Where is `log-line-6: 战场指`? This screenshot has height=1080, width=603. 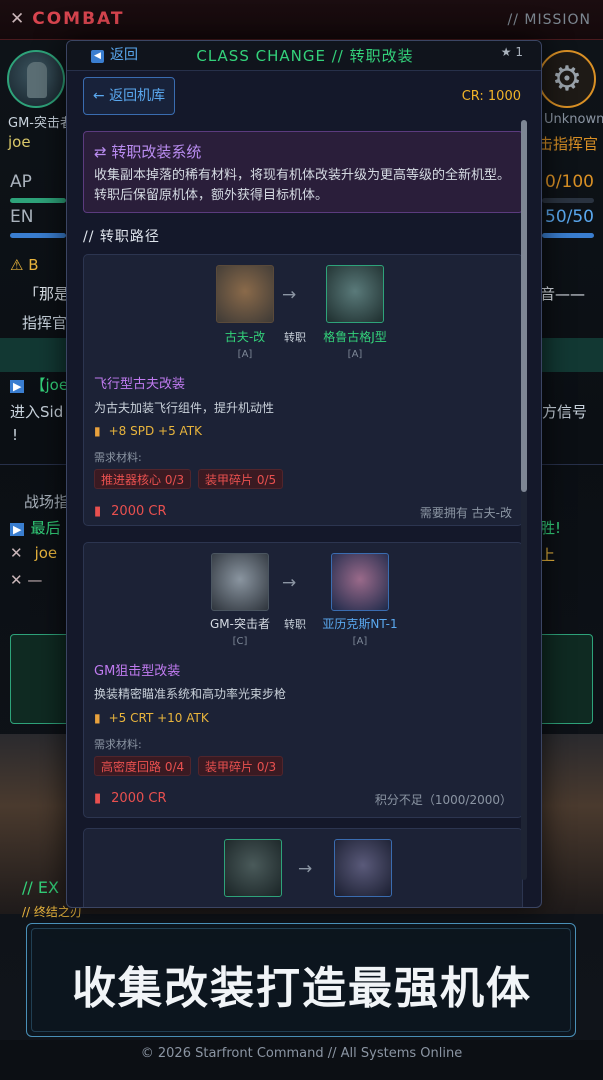
log-line-6: 战场指 is located at coordinates (47, 502).